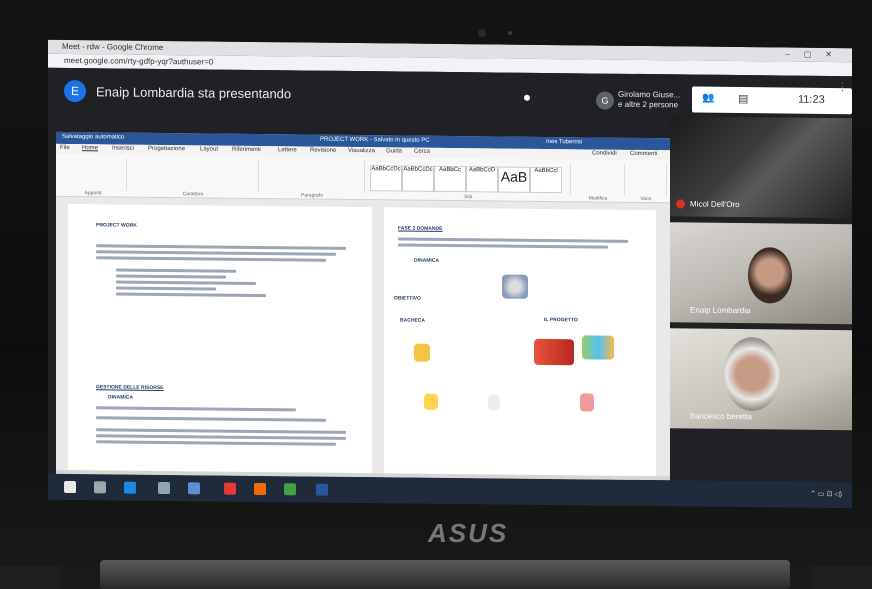  I want to click on asus-logo: ASUS, so click(468, 533).